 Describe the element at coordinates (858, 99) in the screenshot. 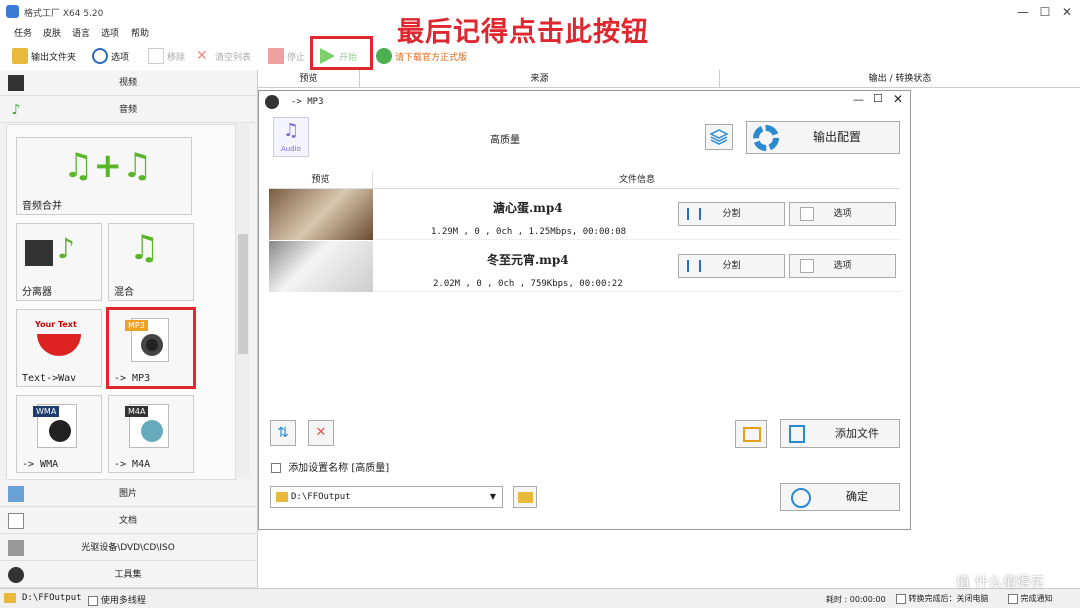

I see `dialog-minimize-button: —` at that location.